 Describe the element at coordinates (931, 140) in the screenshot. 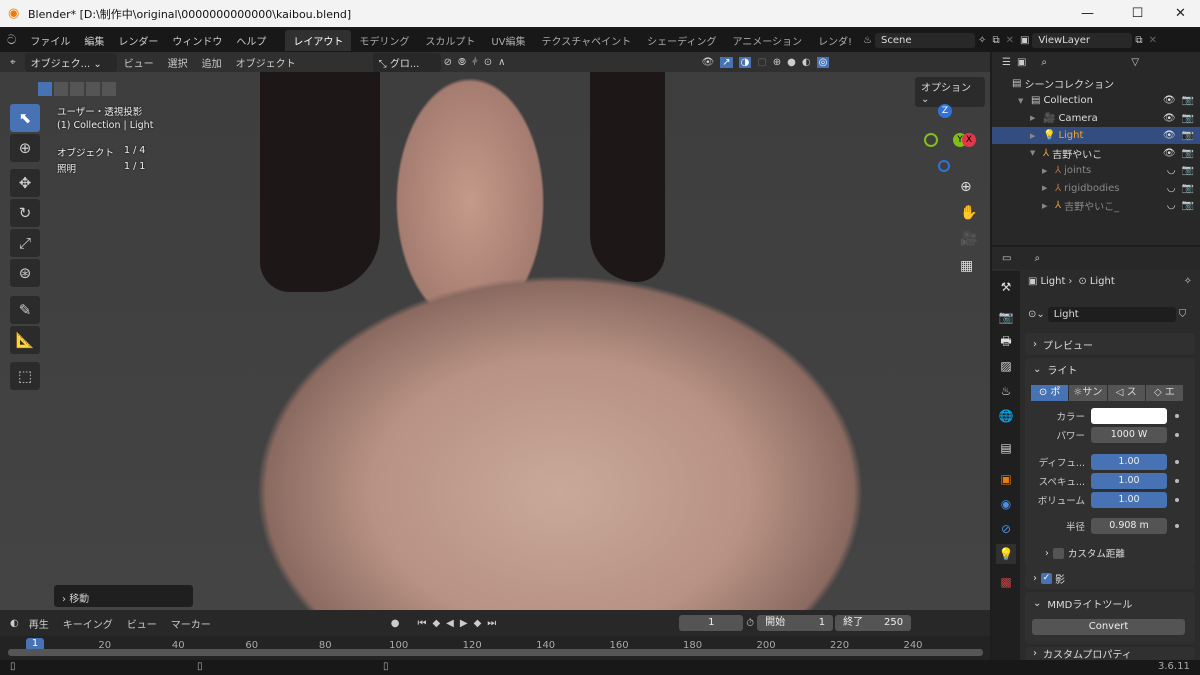

I see `gizmo-neg-y-axis` at that location.